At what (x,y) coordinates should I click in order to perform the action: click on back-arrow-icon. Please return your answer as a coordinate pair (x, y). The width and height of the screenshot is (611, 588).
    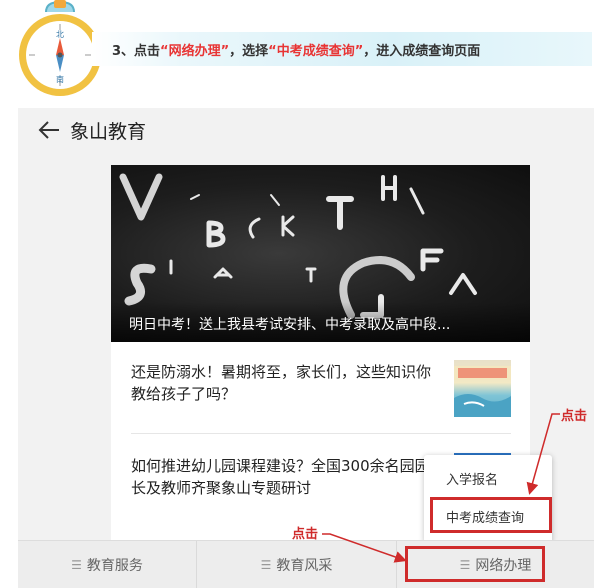
    Looking at the image, I should click on (49, 130).